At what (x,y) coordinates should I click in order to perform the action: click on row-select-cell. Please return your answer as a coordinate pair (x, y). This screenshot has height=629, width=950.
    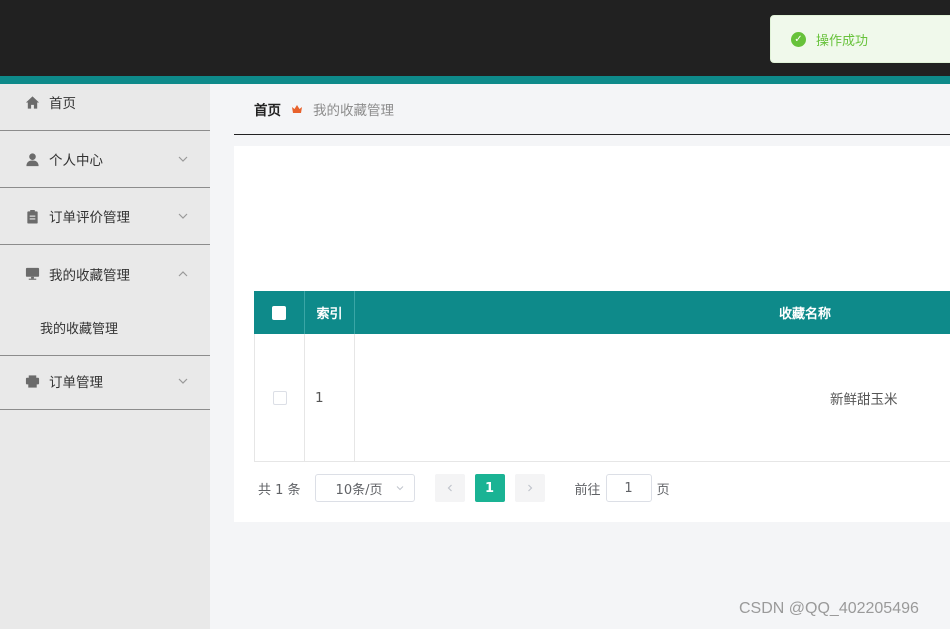
    Looking at the image, I should click on (280, 397).